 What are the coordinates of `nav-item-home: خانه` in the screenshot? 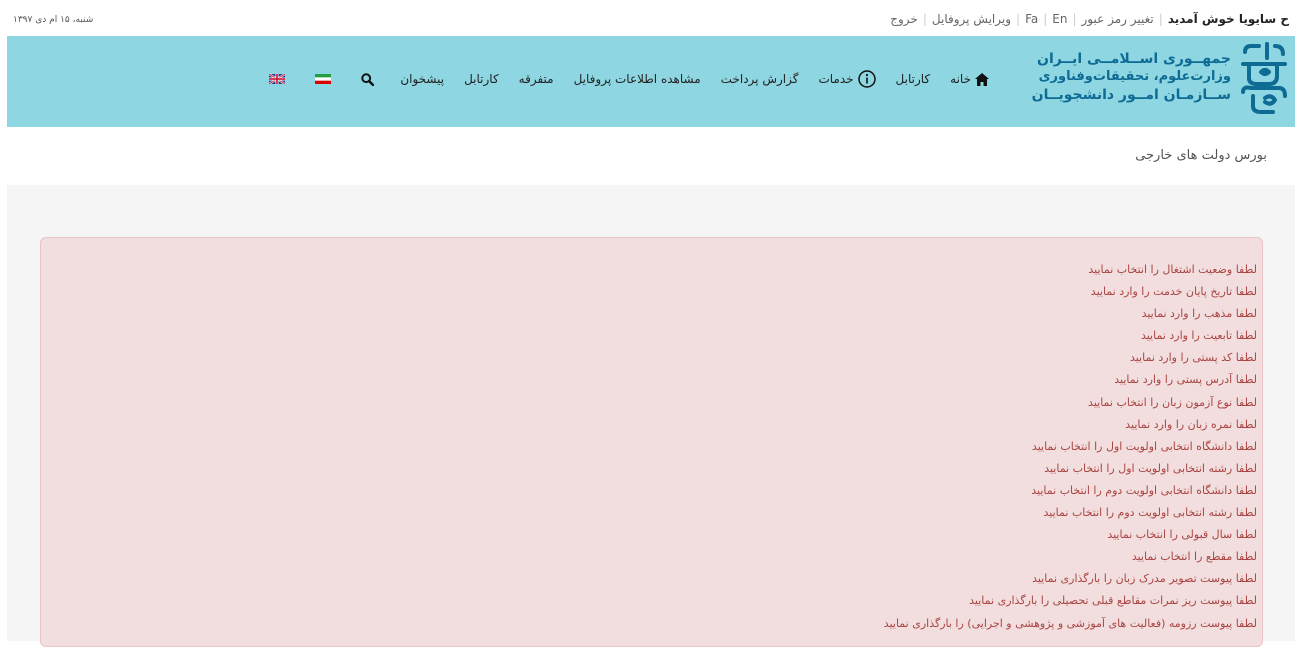 It's located at (969, 79).